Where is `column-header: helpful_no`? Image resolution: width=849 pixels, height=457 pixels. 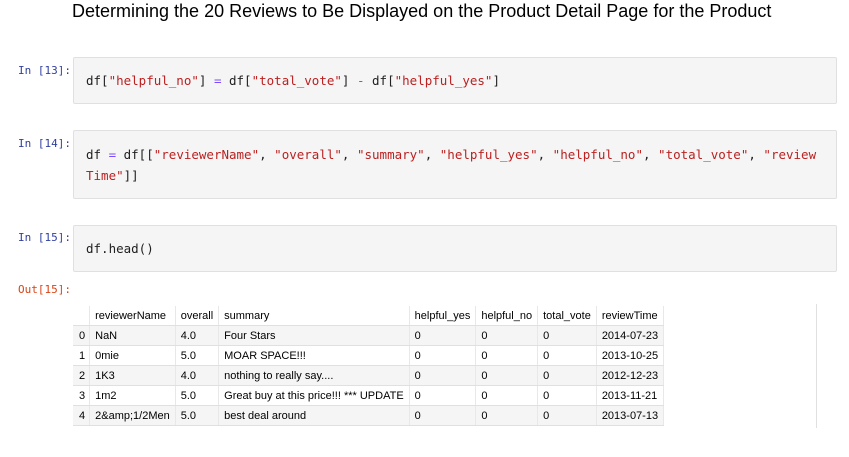
column-header: helpful_no is located at coordinates (507, 316).